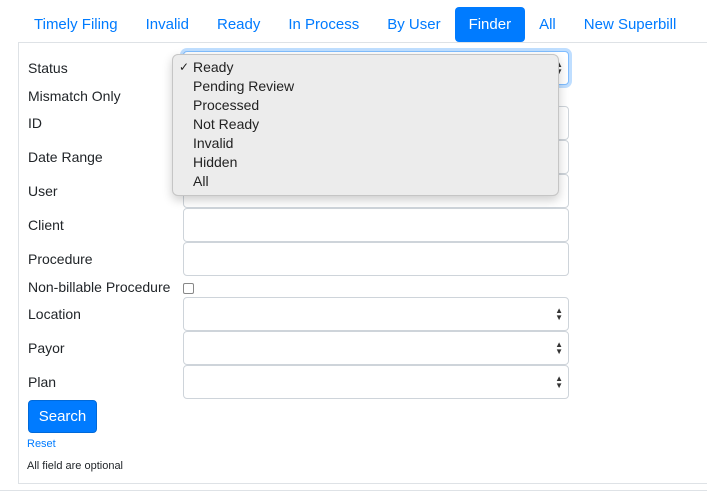 This screenshot has width=707, height=495. I want to click on option-label: Hidden, so click(215, 162).